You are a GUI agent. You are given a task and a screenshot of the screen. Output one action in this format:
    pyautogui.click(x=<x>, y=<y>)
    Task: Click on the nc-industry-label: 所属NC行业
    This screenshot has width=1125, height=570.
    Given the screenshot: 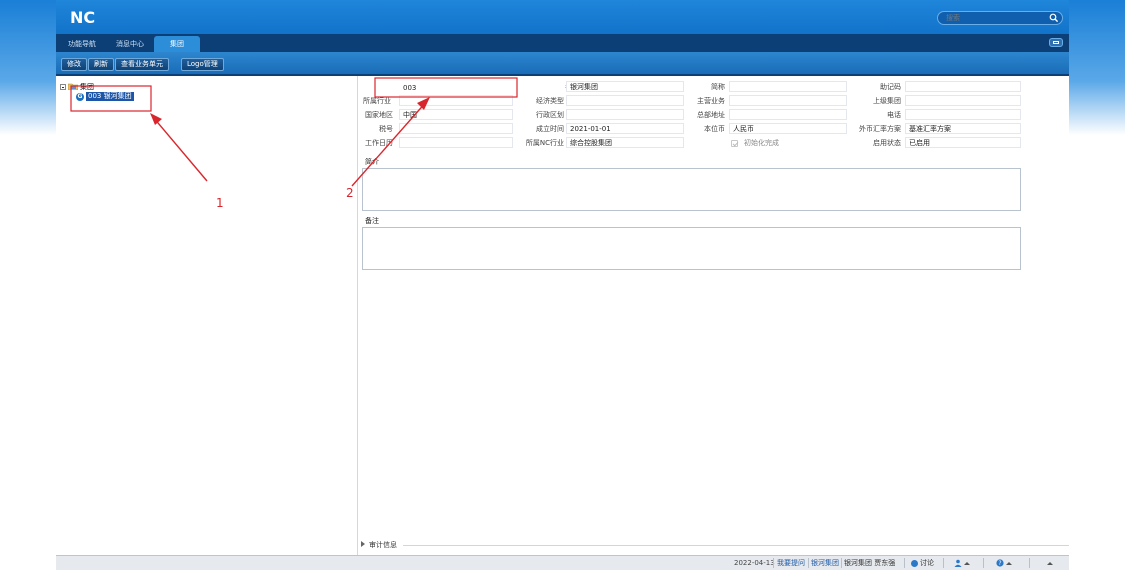 What is the action you would take?
    pyautogui.click(x=544, y=143)
    